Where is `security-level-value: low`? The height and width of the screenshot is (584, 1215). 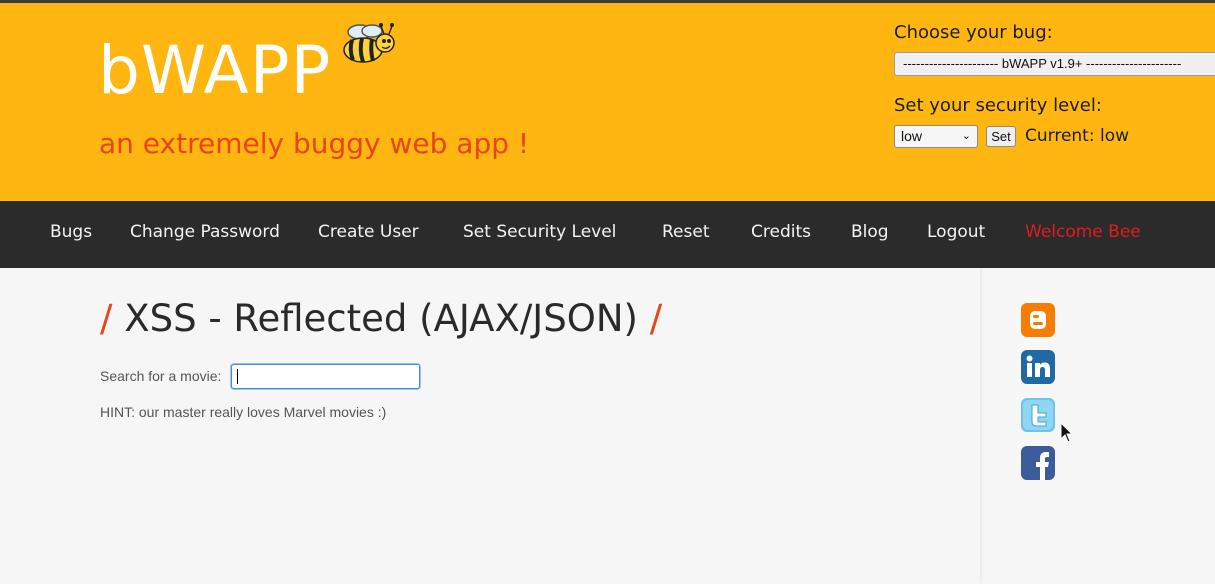
security-level-value: low is located at coordinates (912, 136).